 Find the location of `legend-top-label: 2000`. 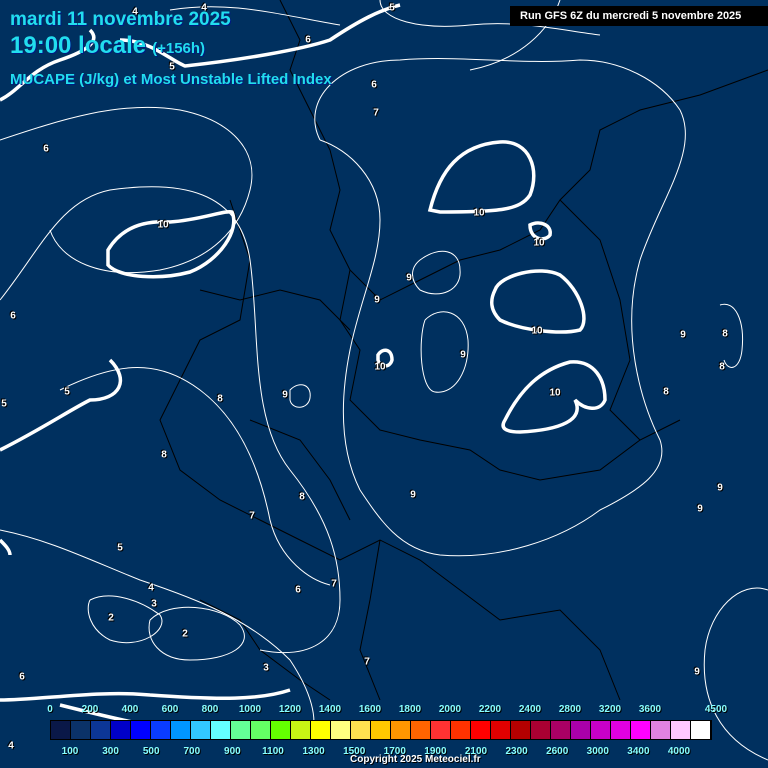

legend-top-label: 2000 is located at coordinates (450, 709).